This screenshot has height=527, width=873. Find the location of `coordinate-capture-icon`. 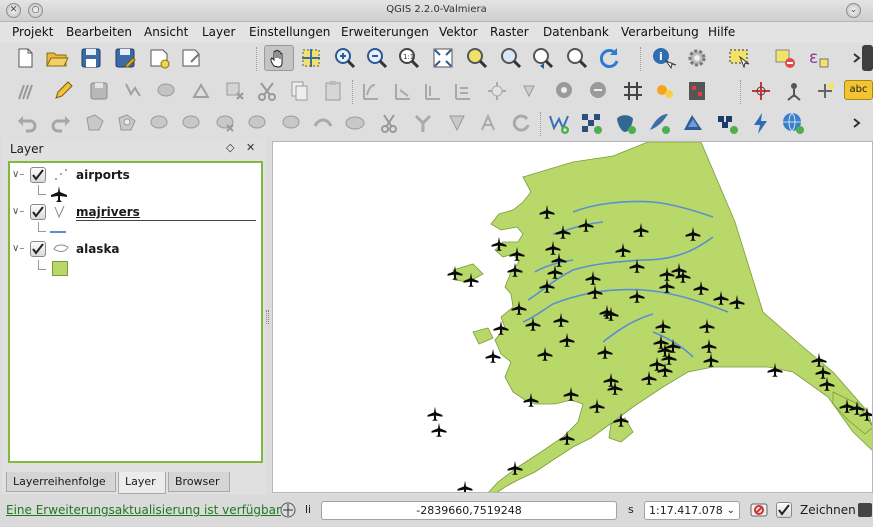

coordinate-capture-icon is located at coordinates (761, 91).